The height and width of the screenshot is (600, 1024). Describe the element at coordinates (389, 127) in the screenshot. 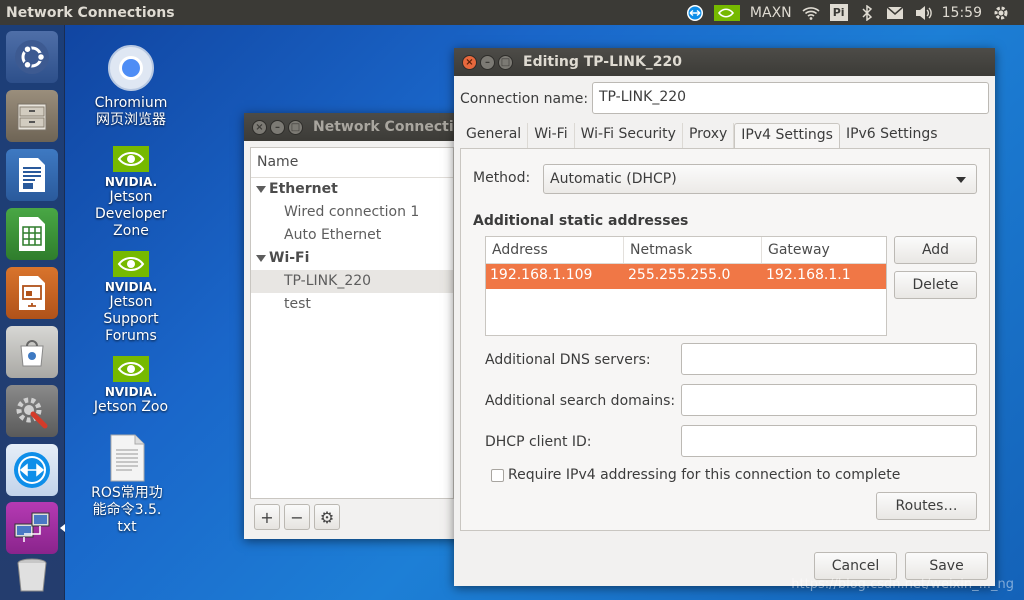

I see `window-title: Network Connections` at that location.